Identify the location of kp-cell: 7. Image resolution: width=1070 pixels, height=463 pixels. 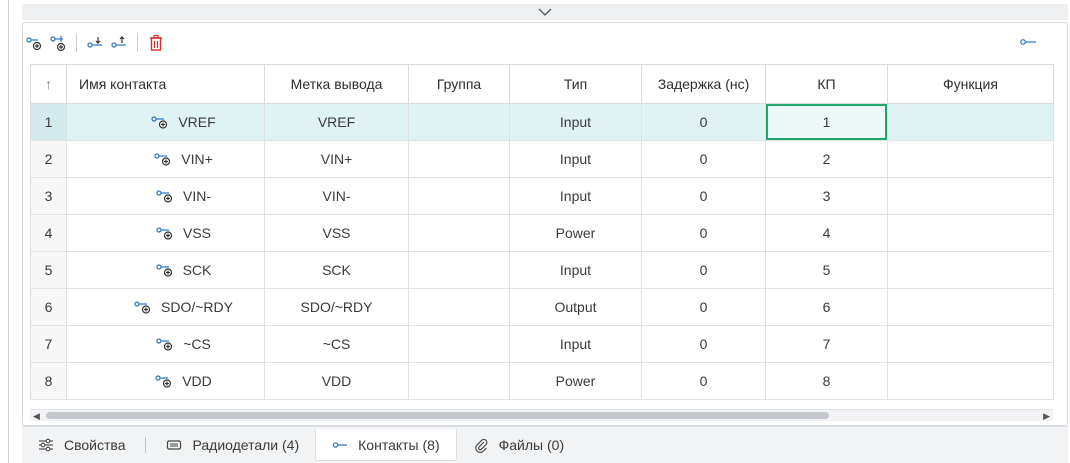
(826, 344).